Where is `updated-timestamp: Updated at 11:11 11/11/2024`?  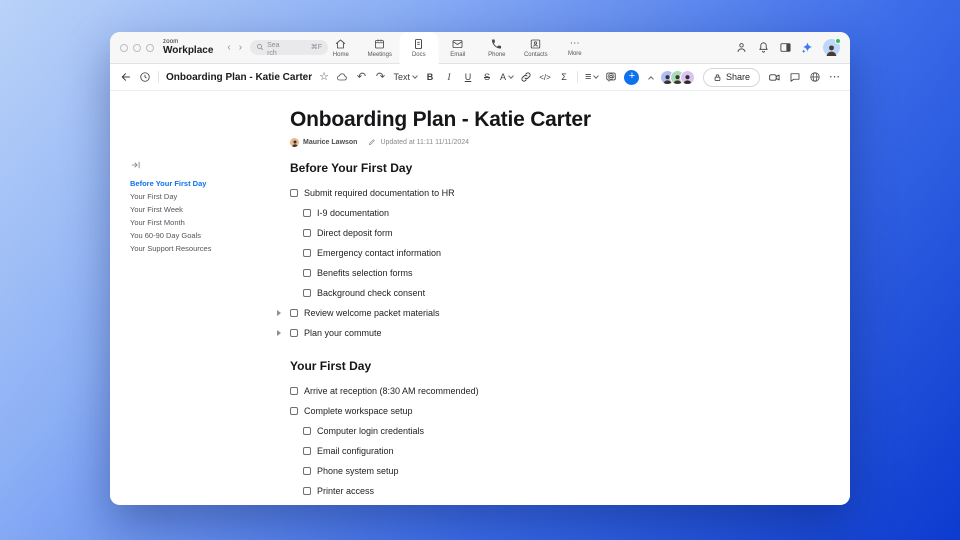 updated-timestamp: Updated at 11:11 11/11/2024 is located at coordinates (425, 142).